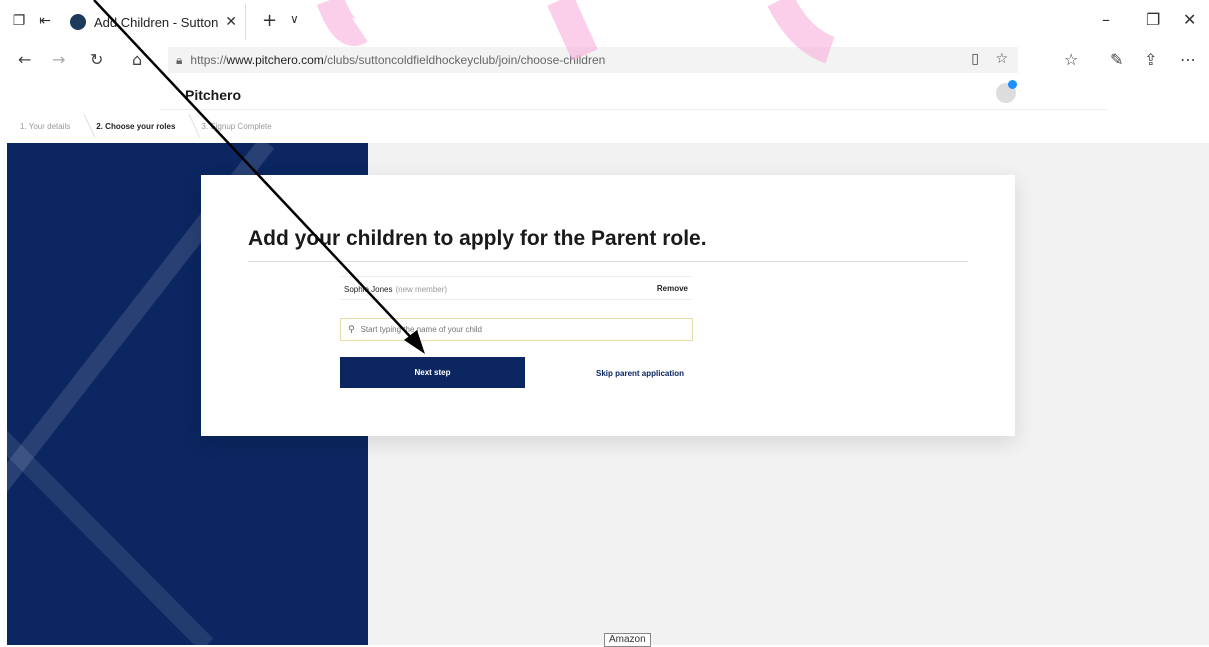  I want to click on lock-icon: 🔒︎, so click(179, 59).